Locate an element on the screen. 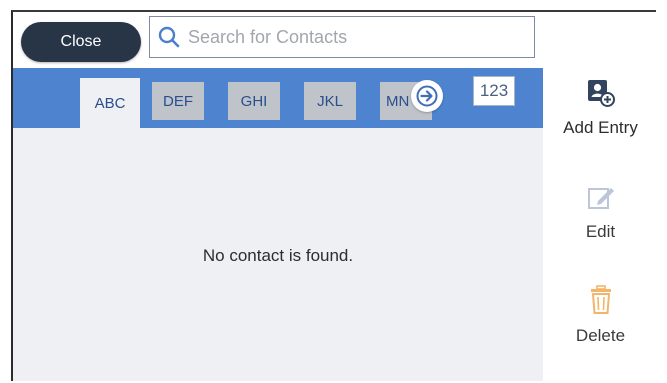 The image size is (667, 383). edit-icon is located at coordinates (600, 198).